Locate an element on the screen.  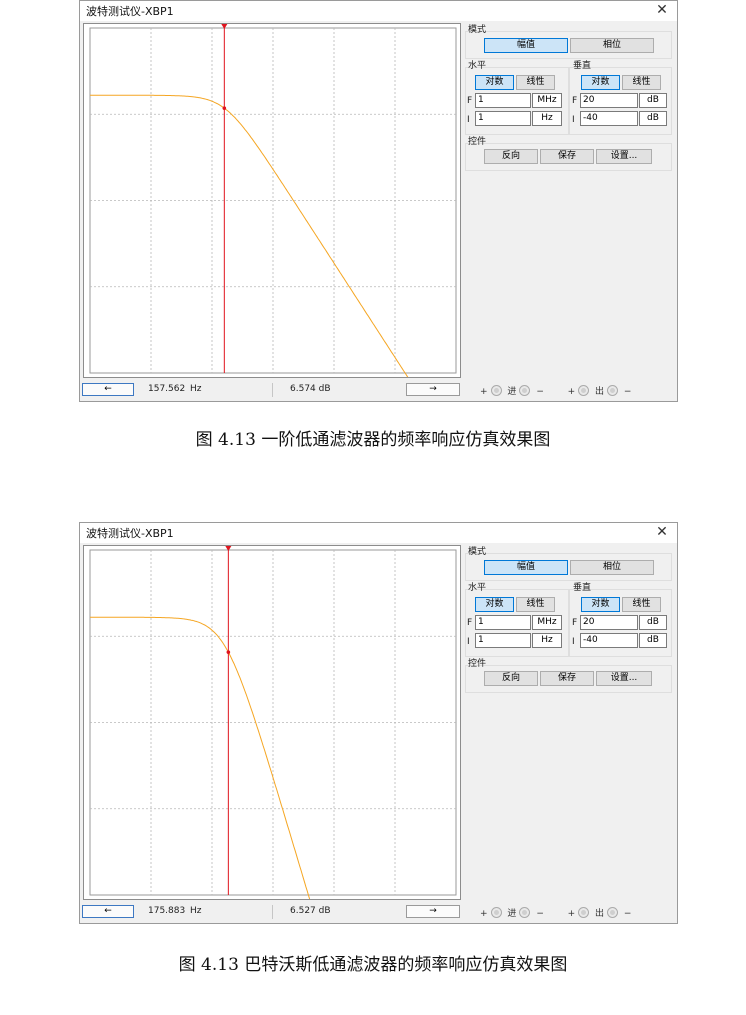
out-minus-label: − is located at coordinates (627, 392).